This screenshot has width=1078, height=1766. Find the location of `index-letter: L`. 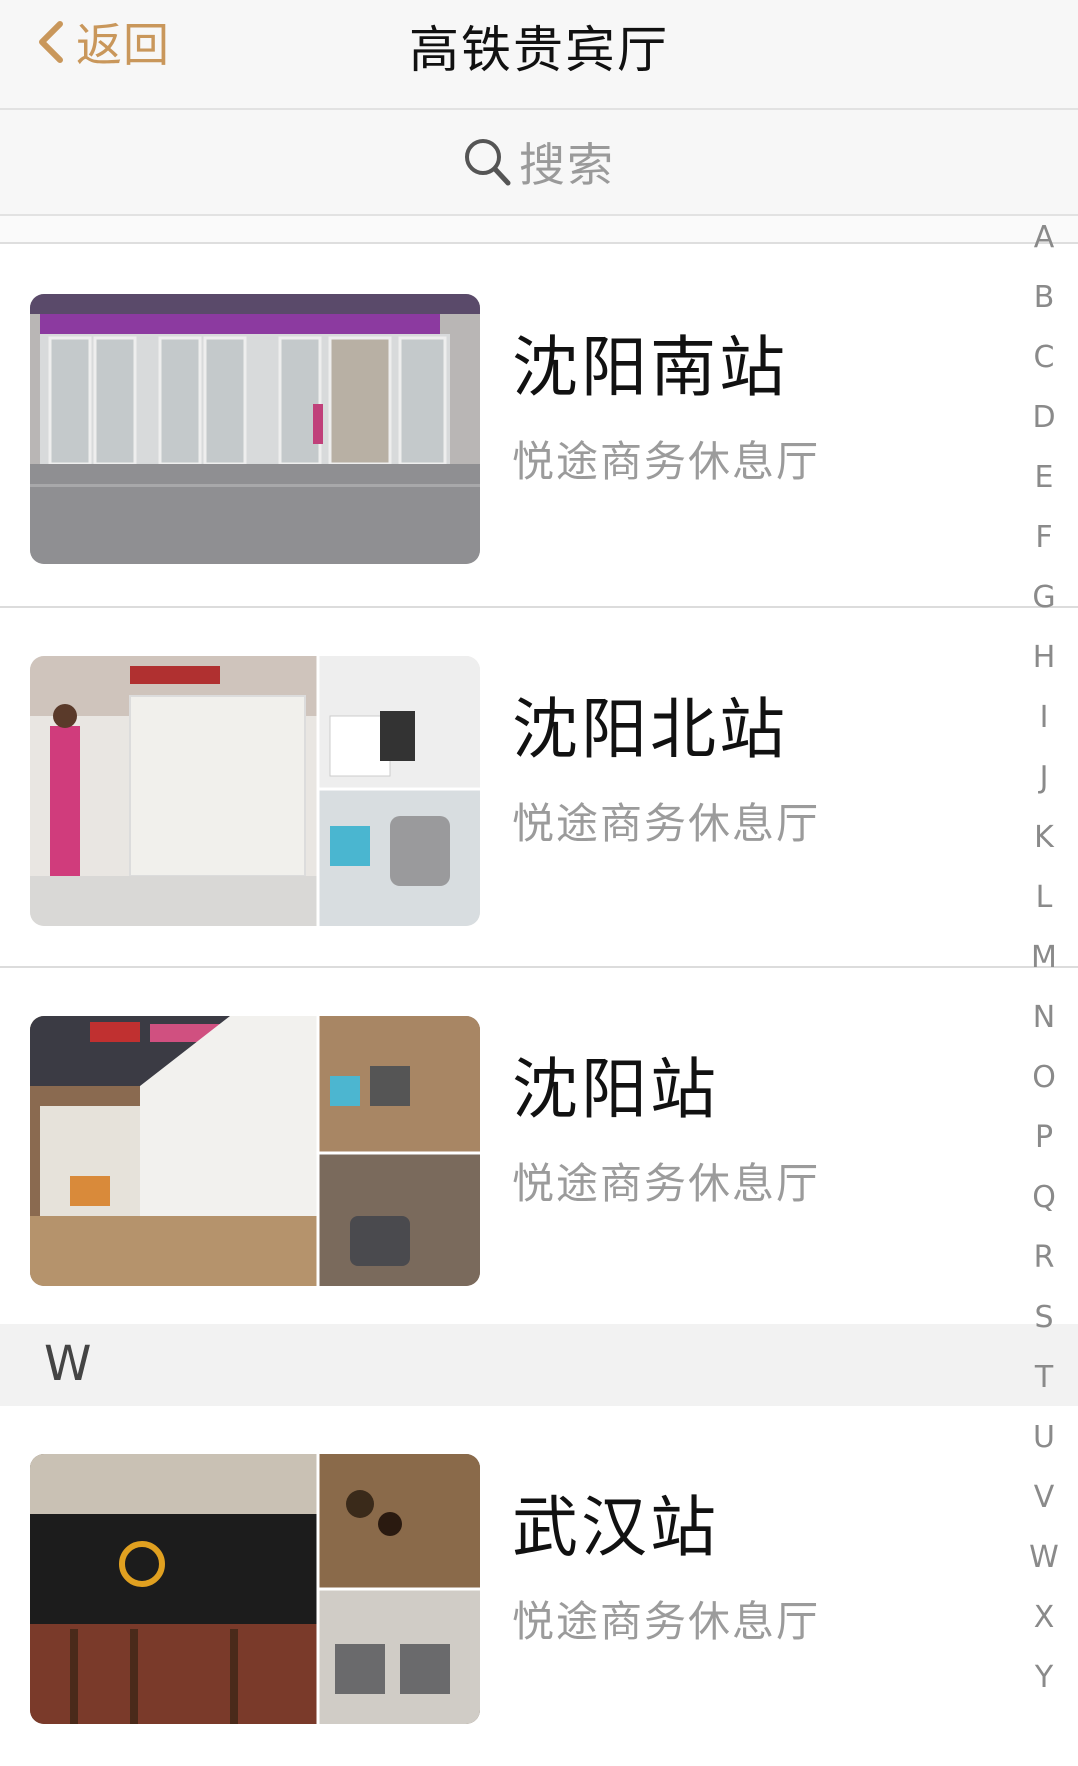

index-letter: L is located at coordinates (1044, 897).